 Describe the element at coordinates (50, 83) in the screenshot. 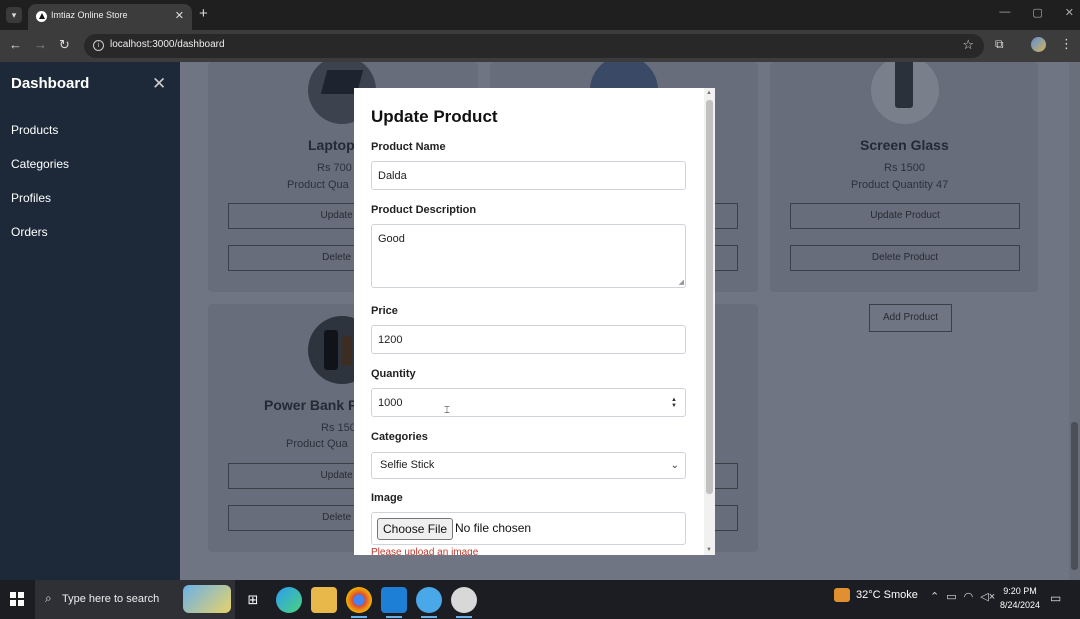

I see `sidebar-title: Dashboard` at that location.